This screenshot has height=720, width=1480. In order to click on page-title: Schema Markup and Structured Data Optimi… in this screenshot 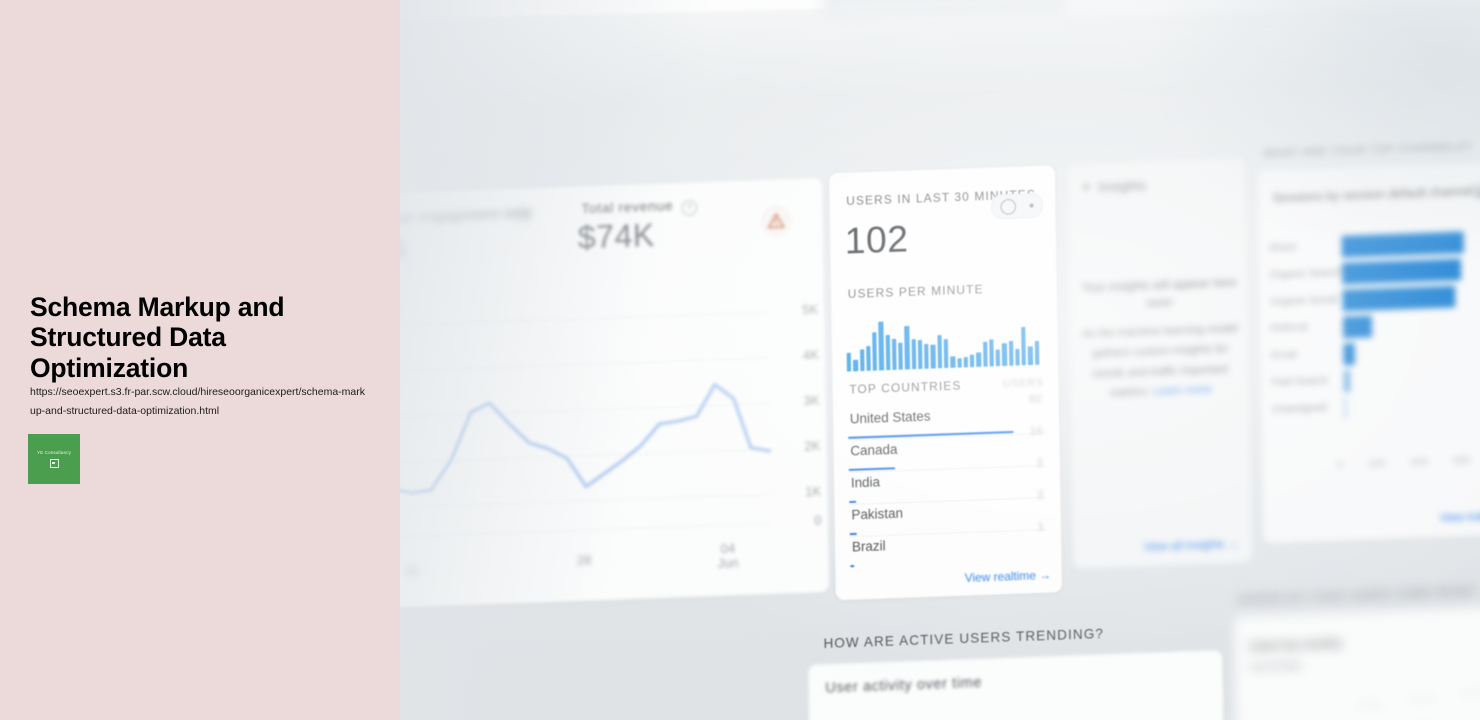, I will do `click(157, 337)`.